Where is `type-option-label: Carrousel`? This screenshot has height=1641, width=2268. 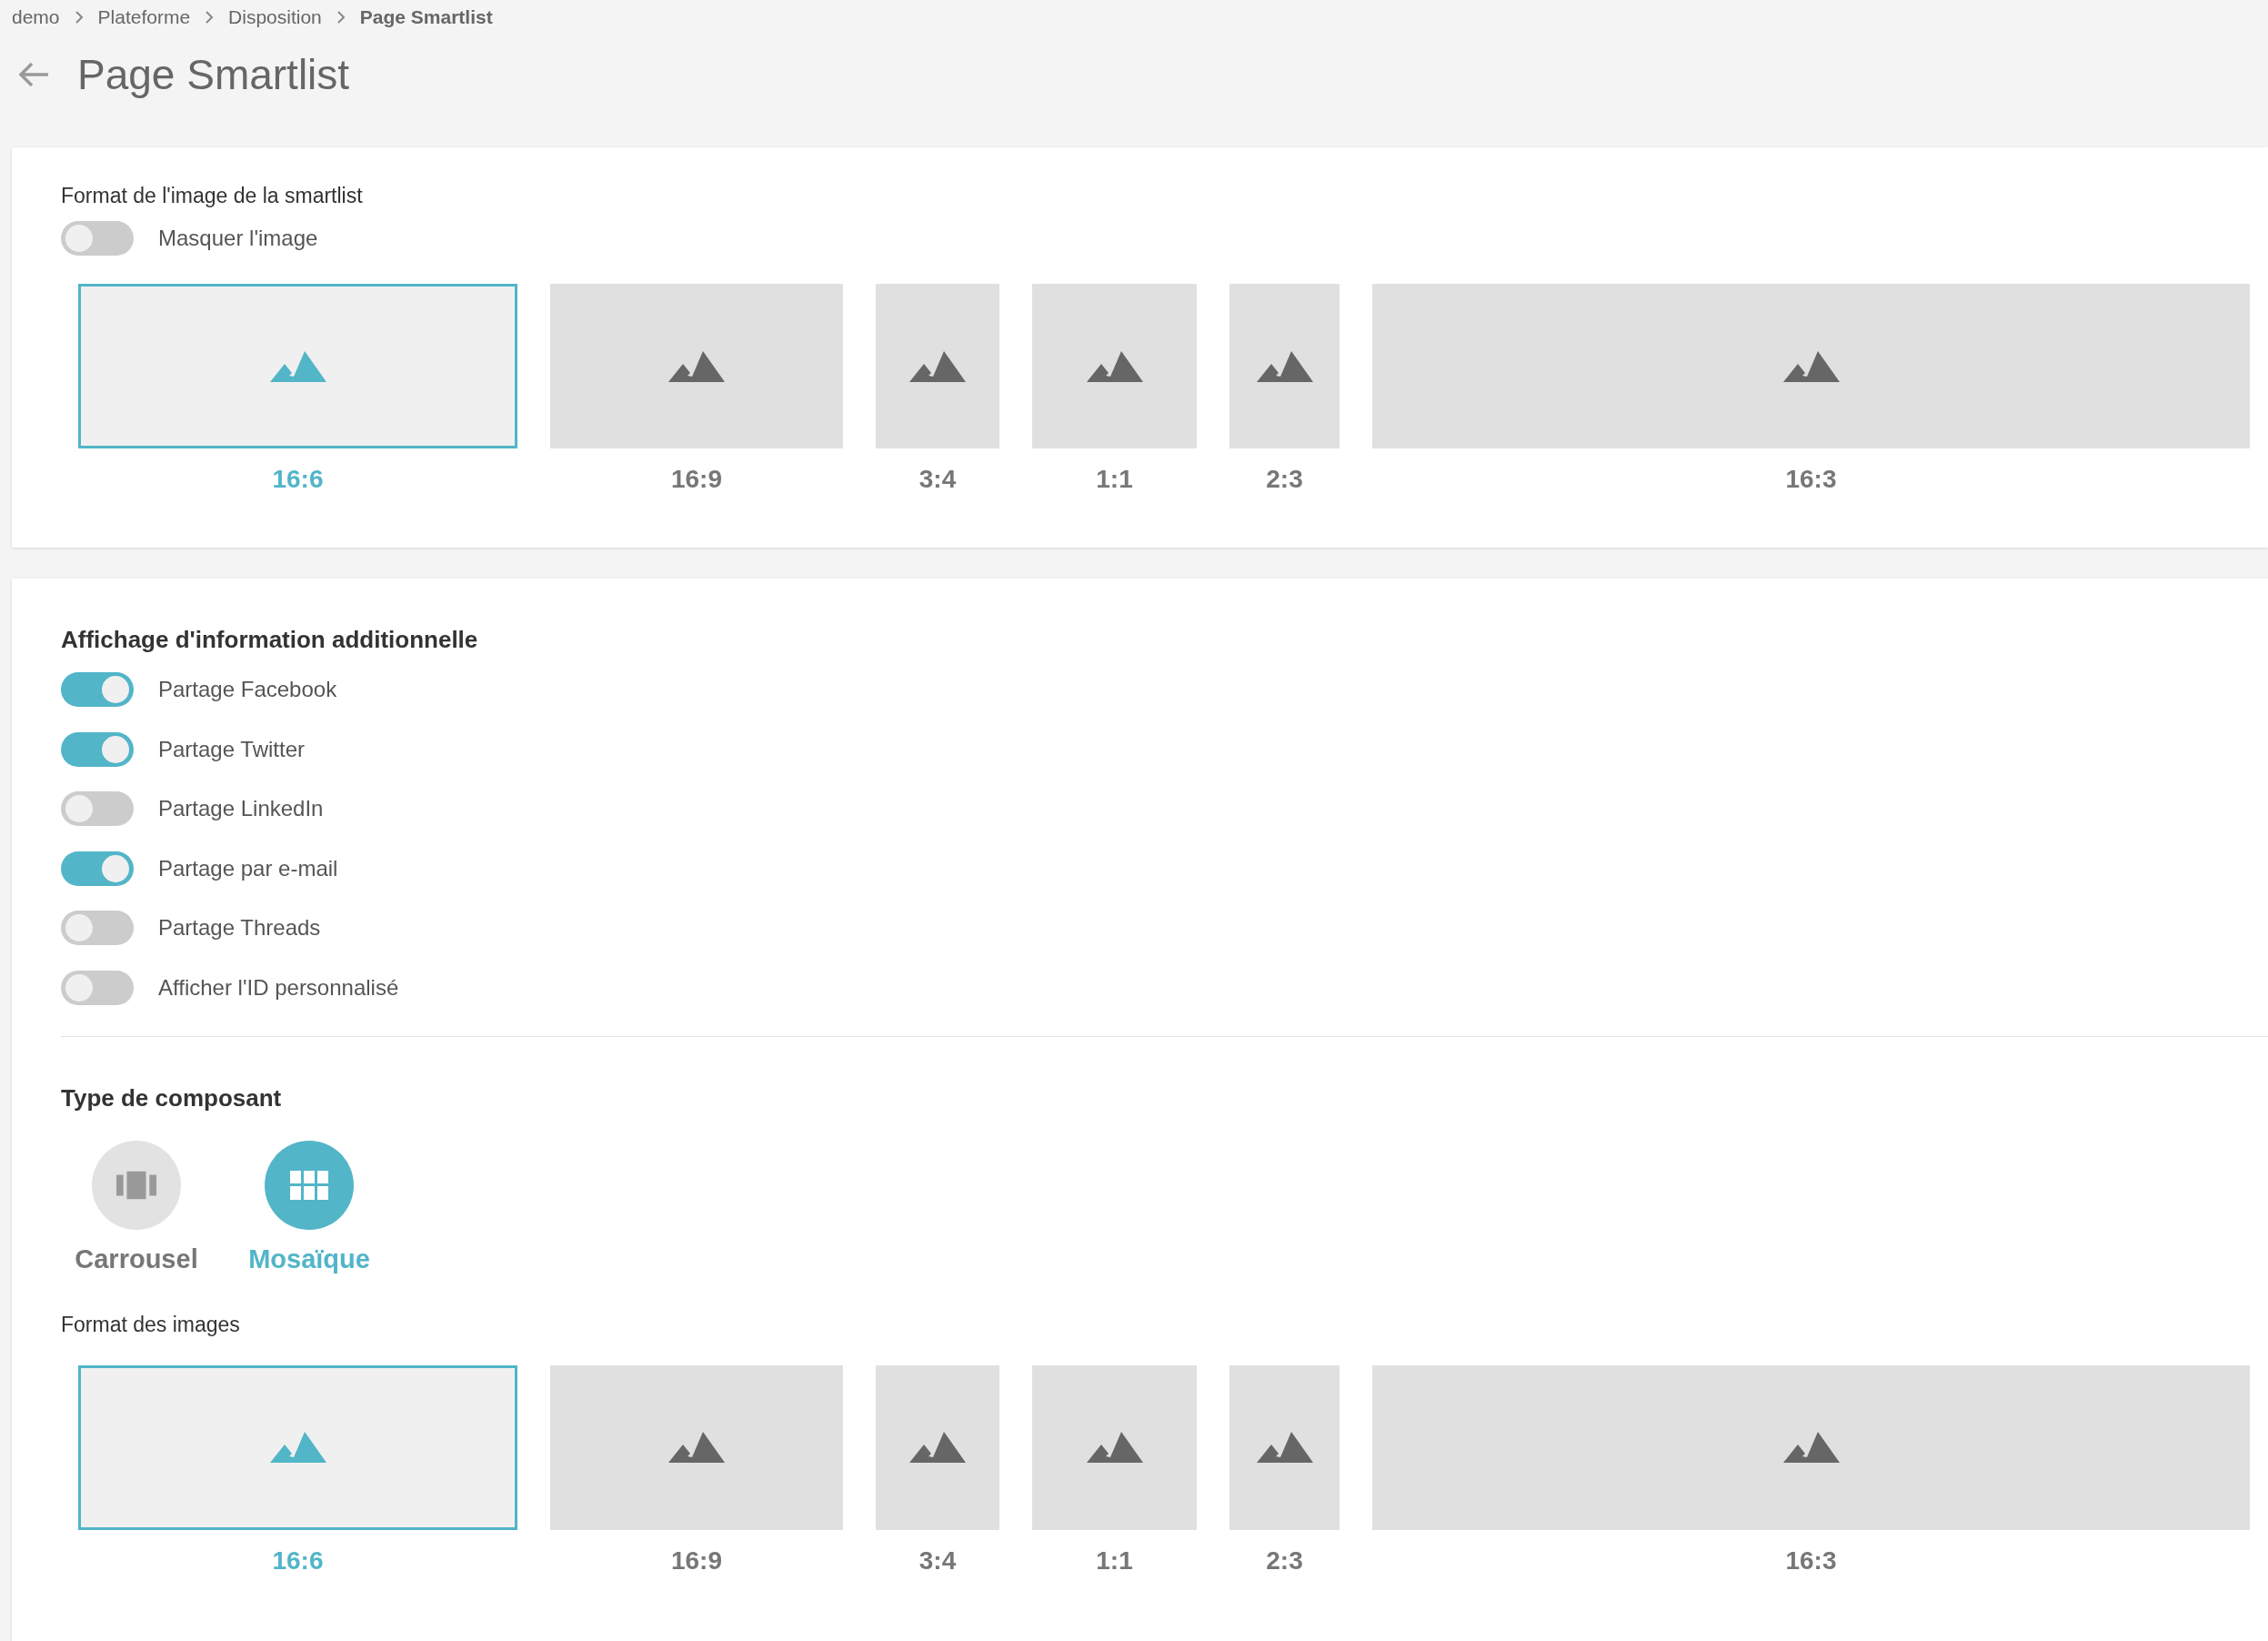 type-option-label: Carrousel is located at coordinates (136, 1259).